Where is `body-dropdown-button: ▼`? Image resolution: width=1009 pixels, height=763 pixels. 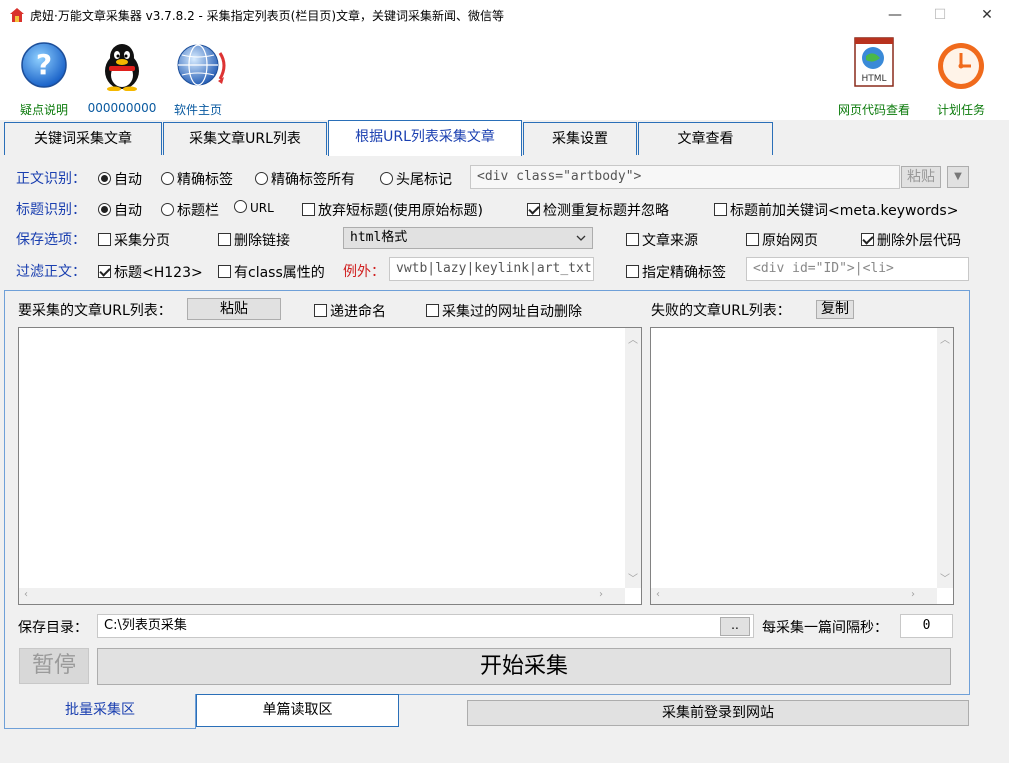 body-dropdown-button: ▼ is located at coordinates (958, 177).